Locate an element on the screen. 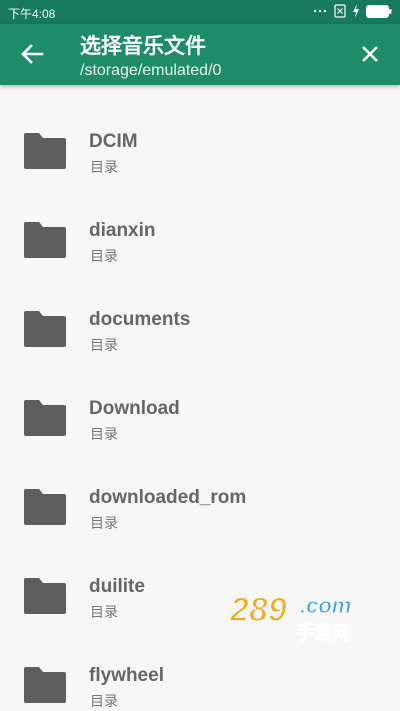 The height and width of the screenshot is (711, 400). list-item: flywheel 目录 is located at coordinates (200, 675).